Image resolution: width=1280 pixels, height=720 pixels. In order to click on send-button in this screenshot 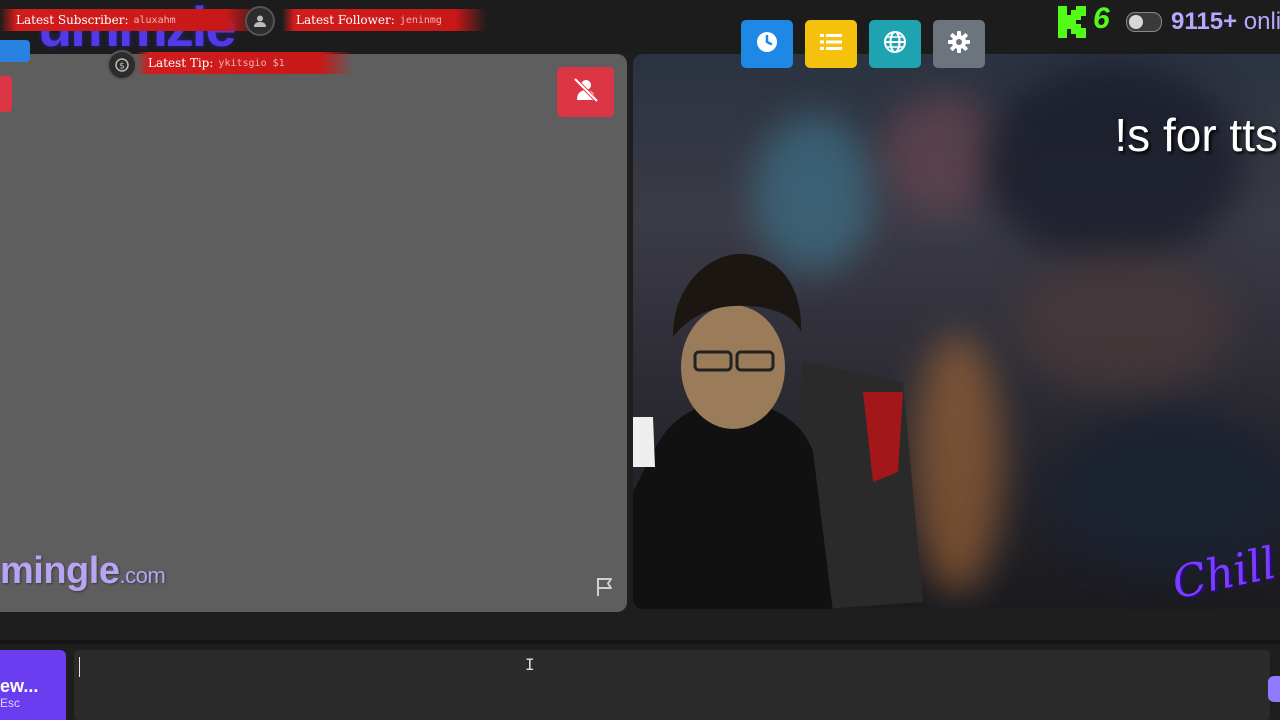, I will do `click(1274, 689)`.